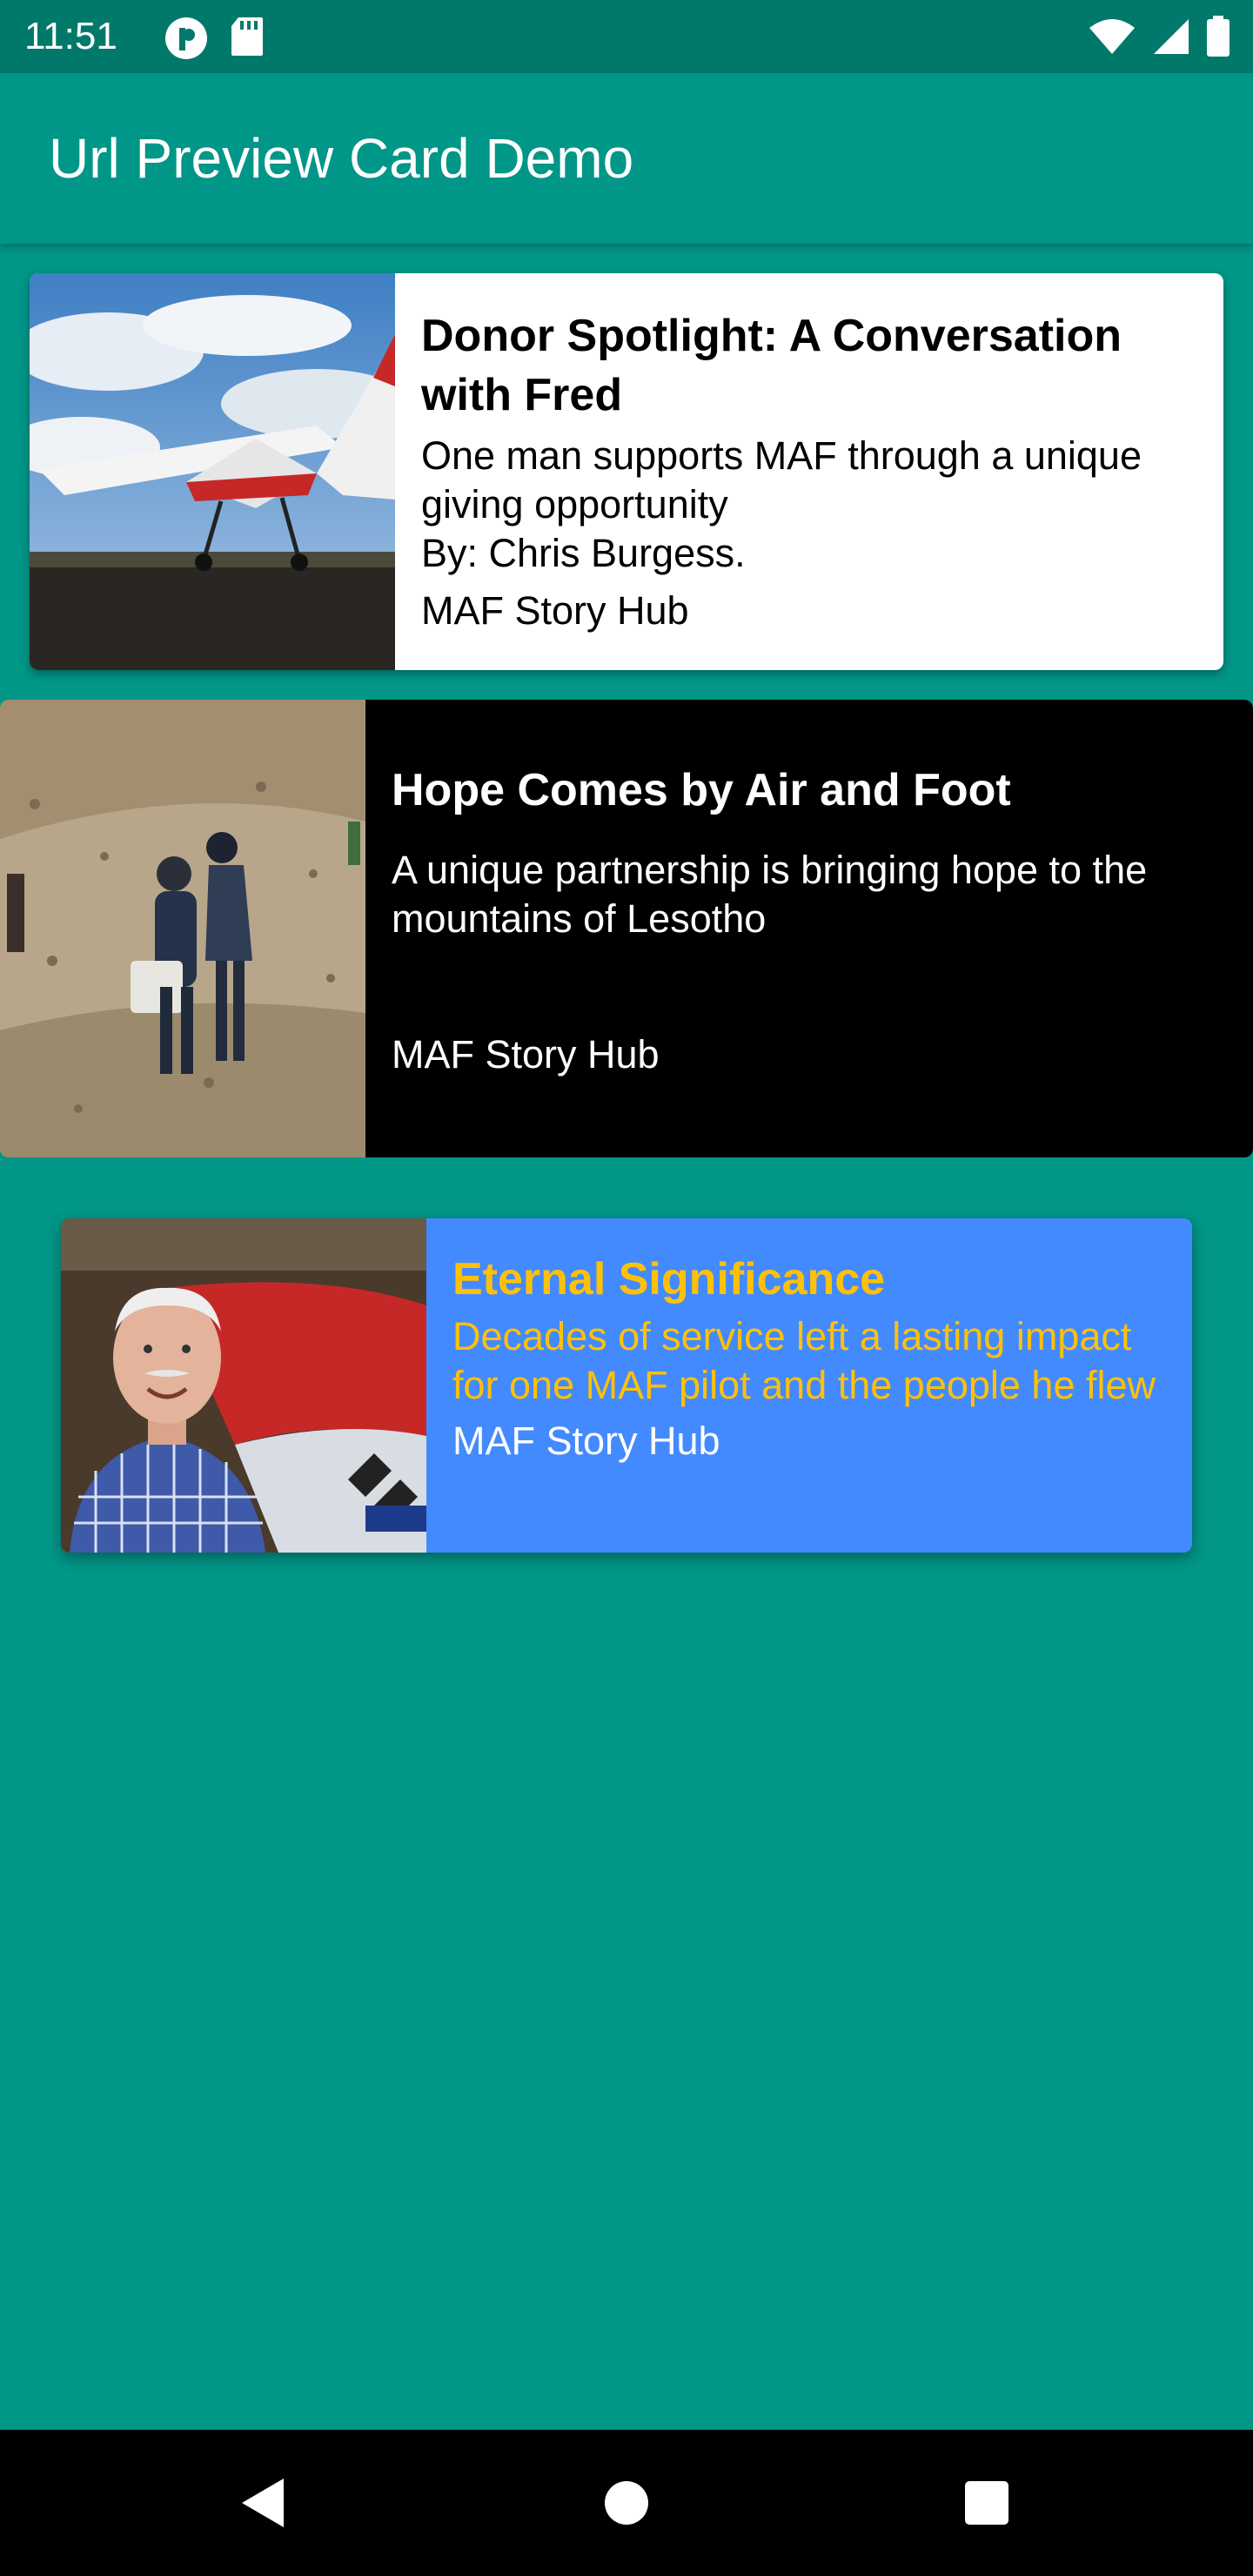  Describe the element at coordinates (1112, 37) in the screenshot. I see `wifi-icon` at that location.